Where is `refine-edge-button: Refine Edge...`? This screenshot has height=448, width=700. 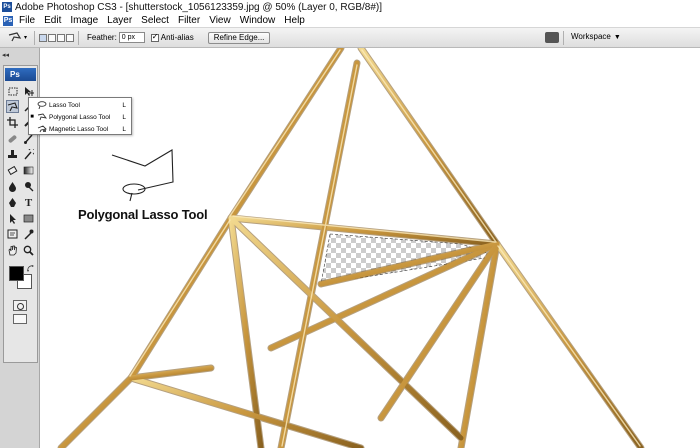
refine-edge-button: Refine Edge... is located at coordinates (239, 37).